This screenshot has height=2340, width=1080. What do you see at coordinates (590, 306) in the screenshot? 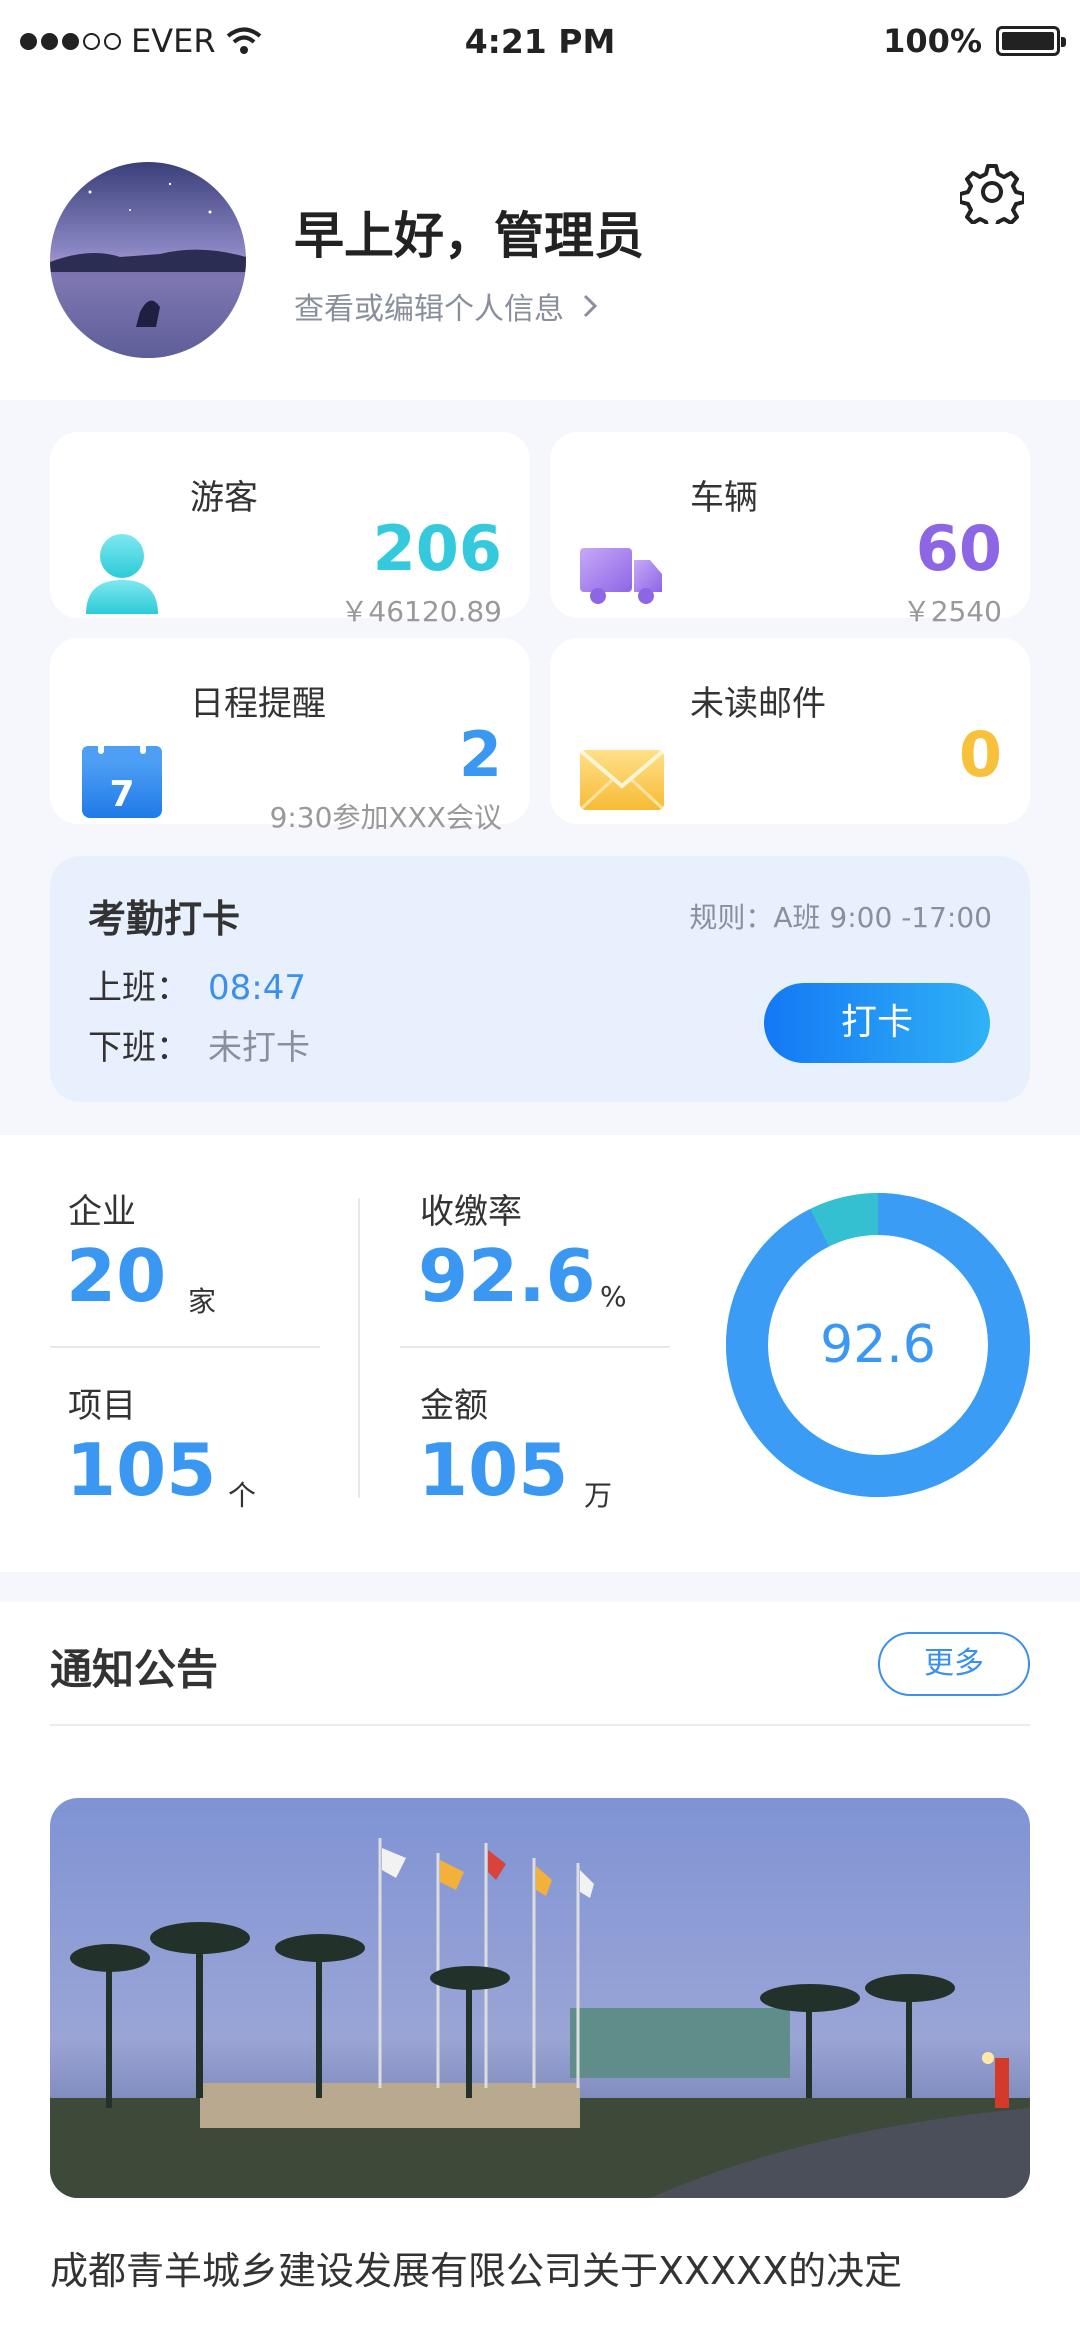
I see `chevron-right-icon` at bounding box center [590, 306].